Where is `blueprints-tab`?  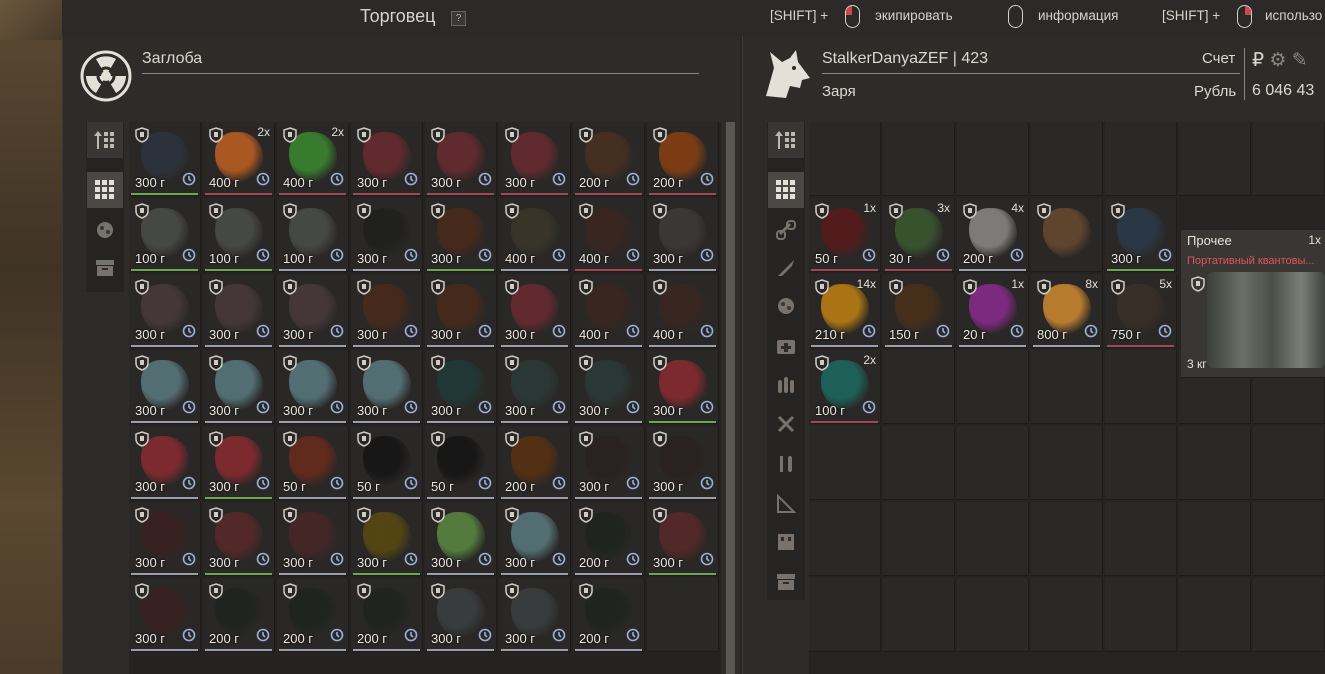
blueprints-tab is located at coordinates (786, 504).